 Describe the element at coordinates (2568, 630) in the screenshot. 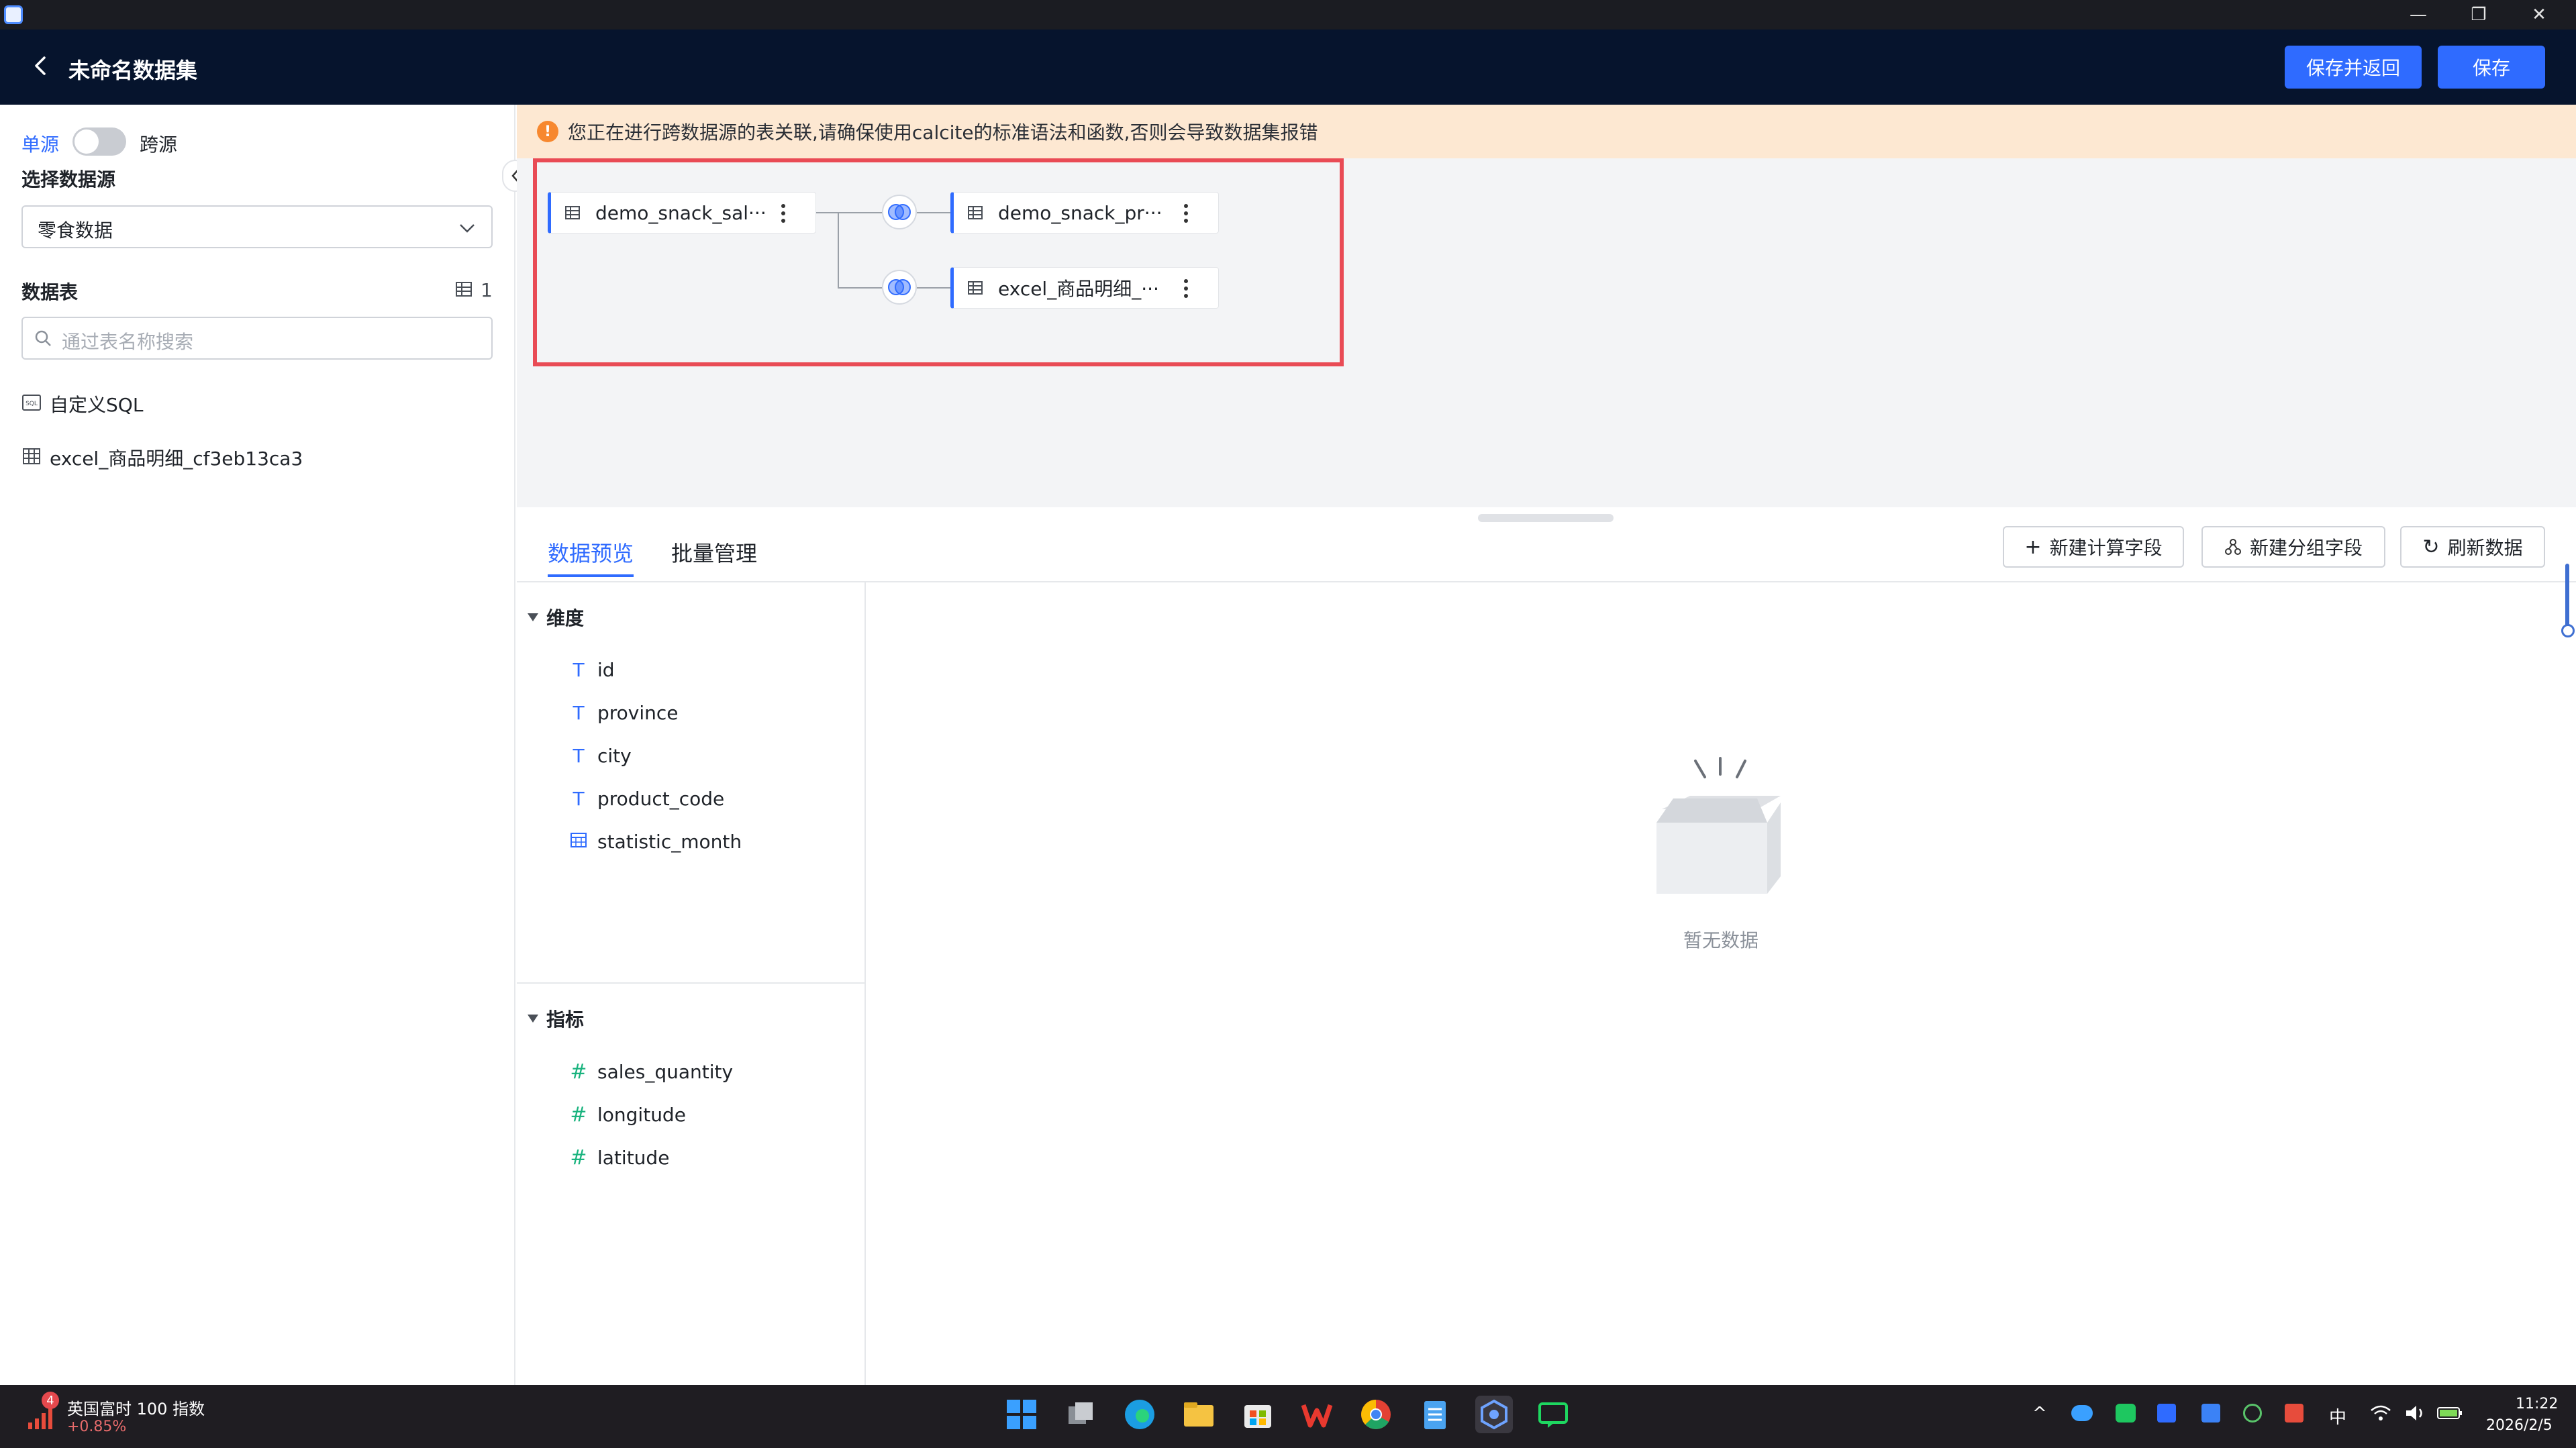

I see `scrollbar-handle` at that location.